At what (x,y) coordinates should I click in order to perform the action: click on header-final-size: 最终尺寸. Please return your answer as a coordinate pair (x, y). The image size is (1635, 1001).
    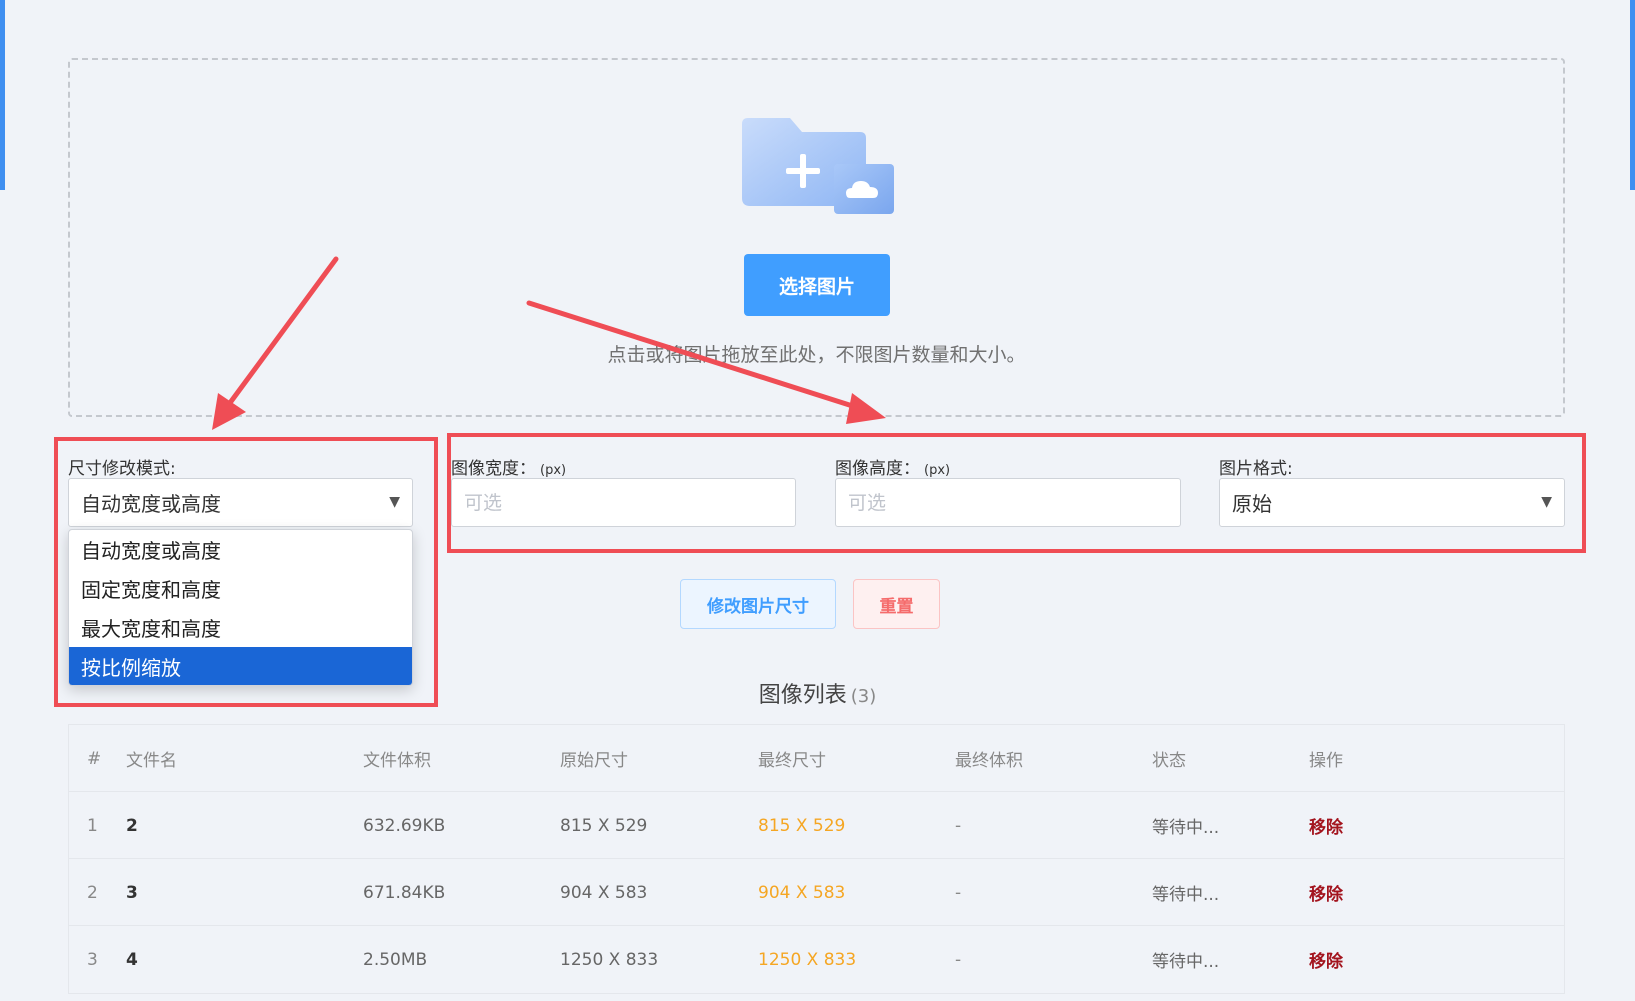
    Looking at the image, I should click on (792, 761).